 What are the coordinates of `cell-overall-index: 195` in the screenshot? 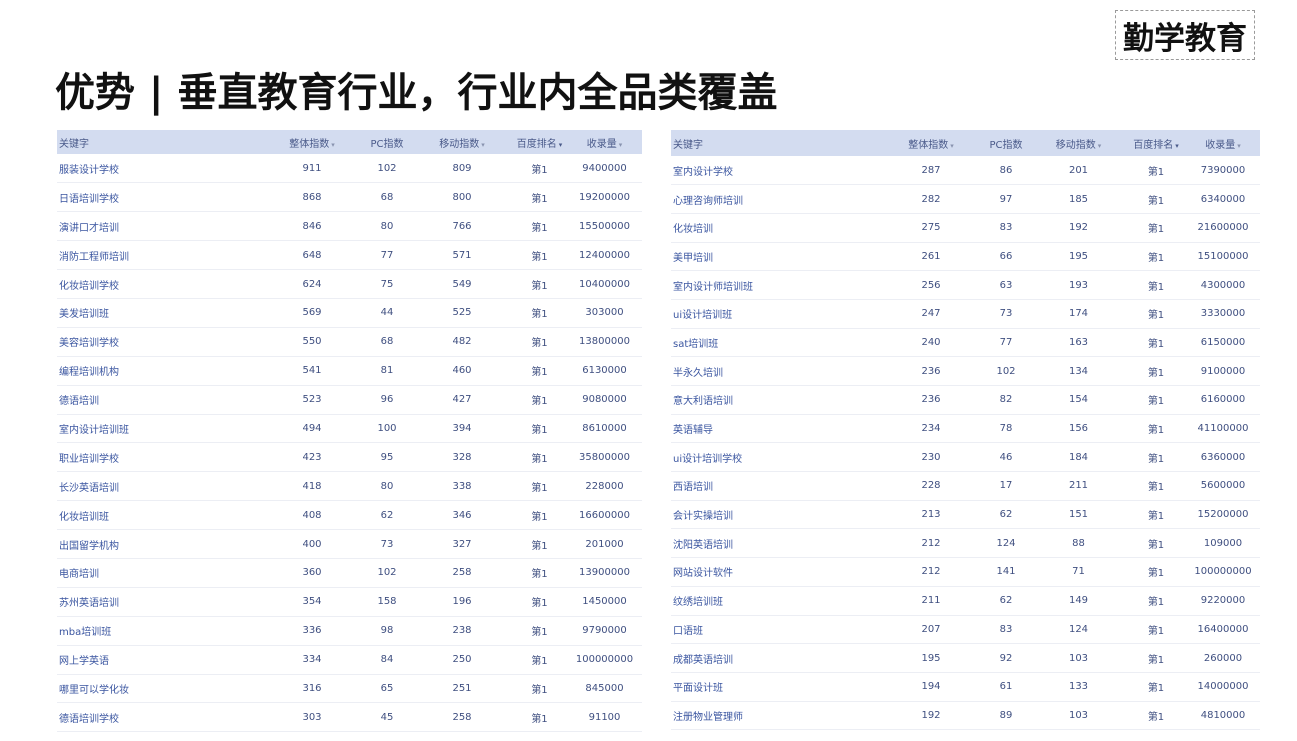 It's located at (931, 658).